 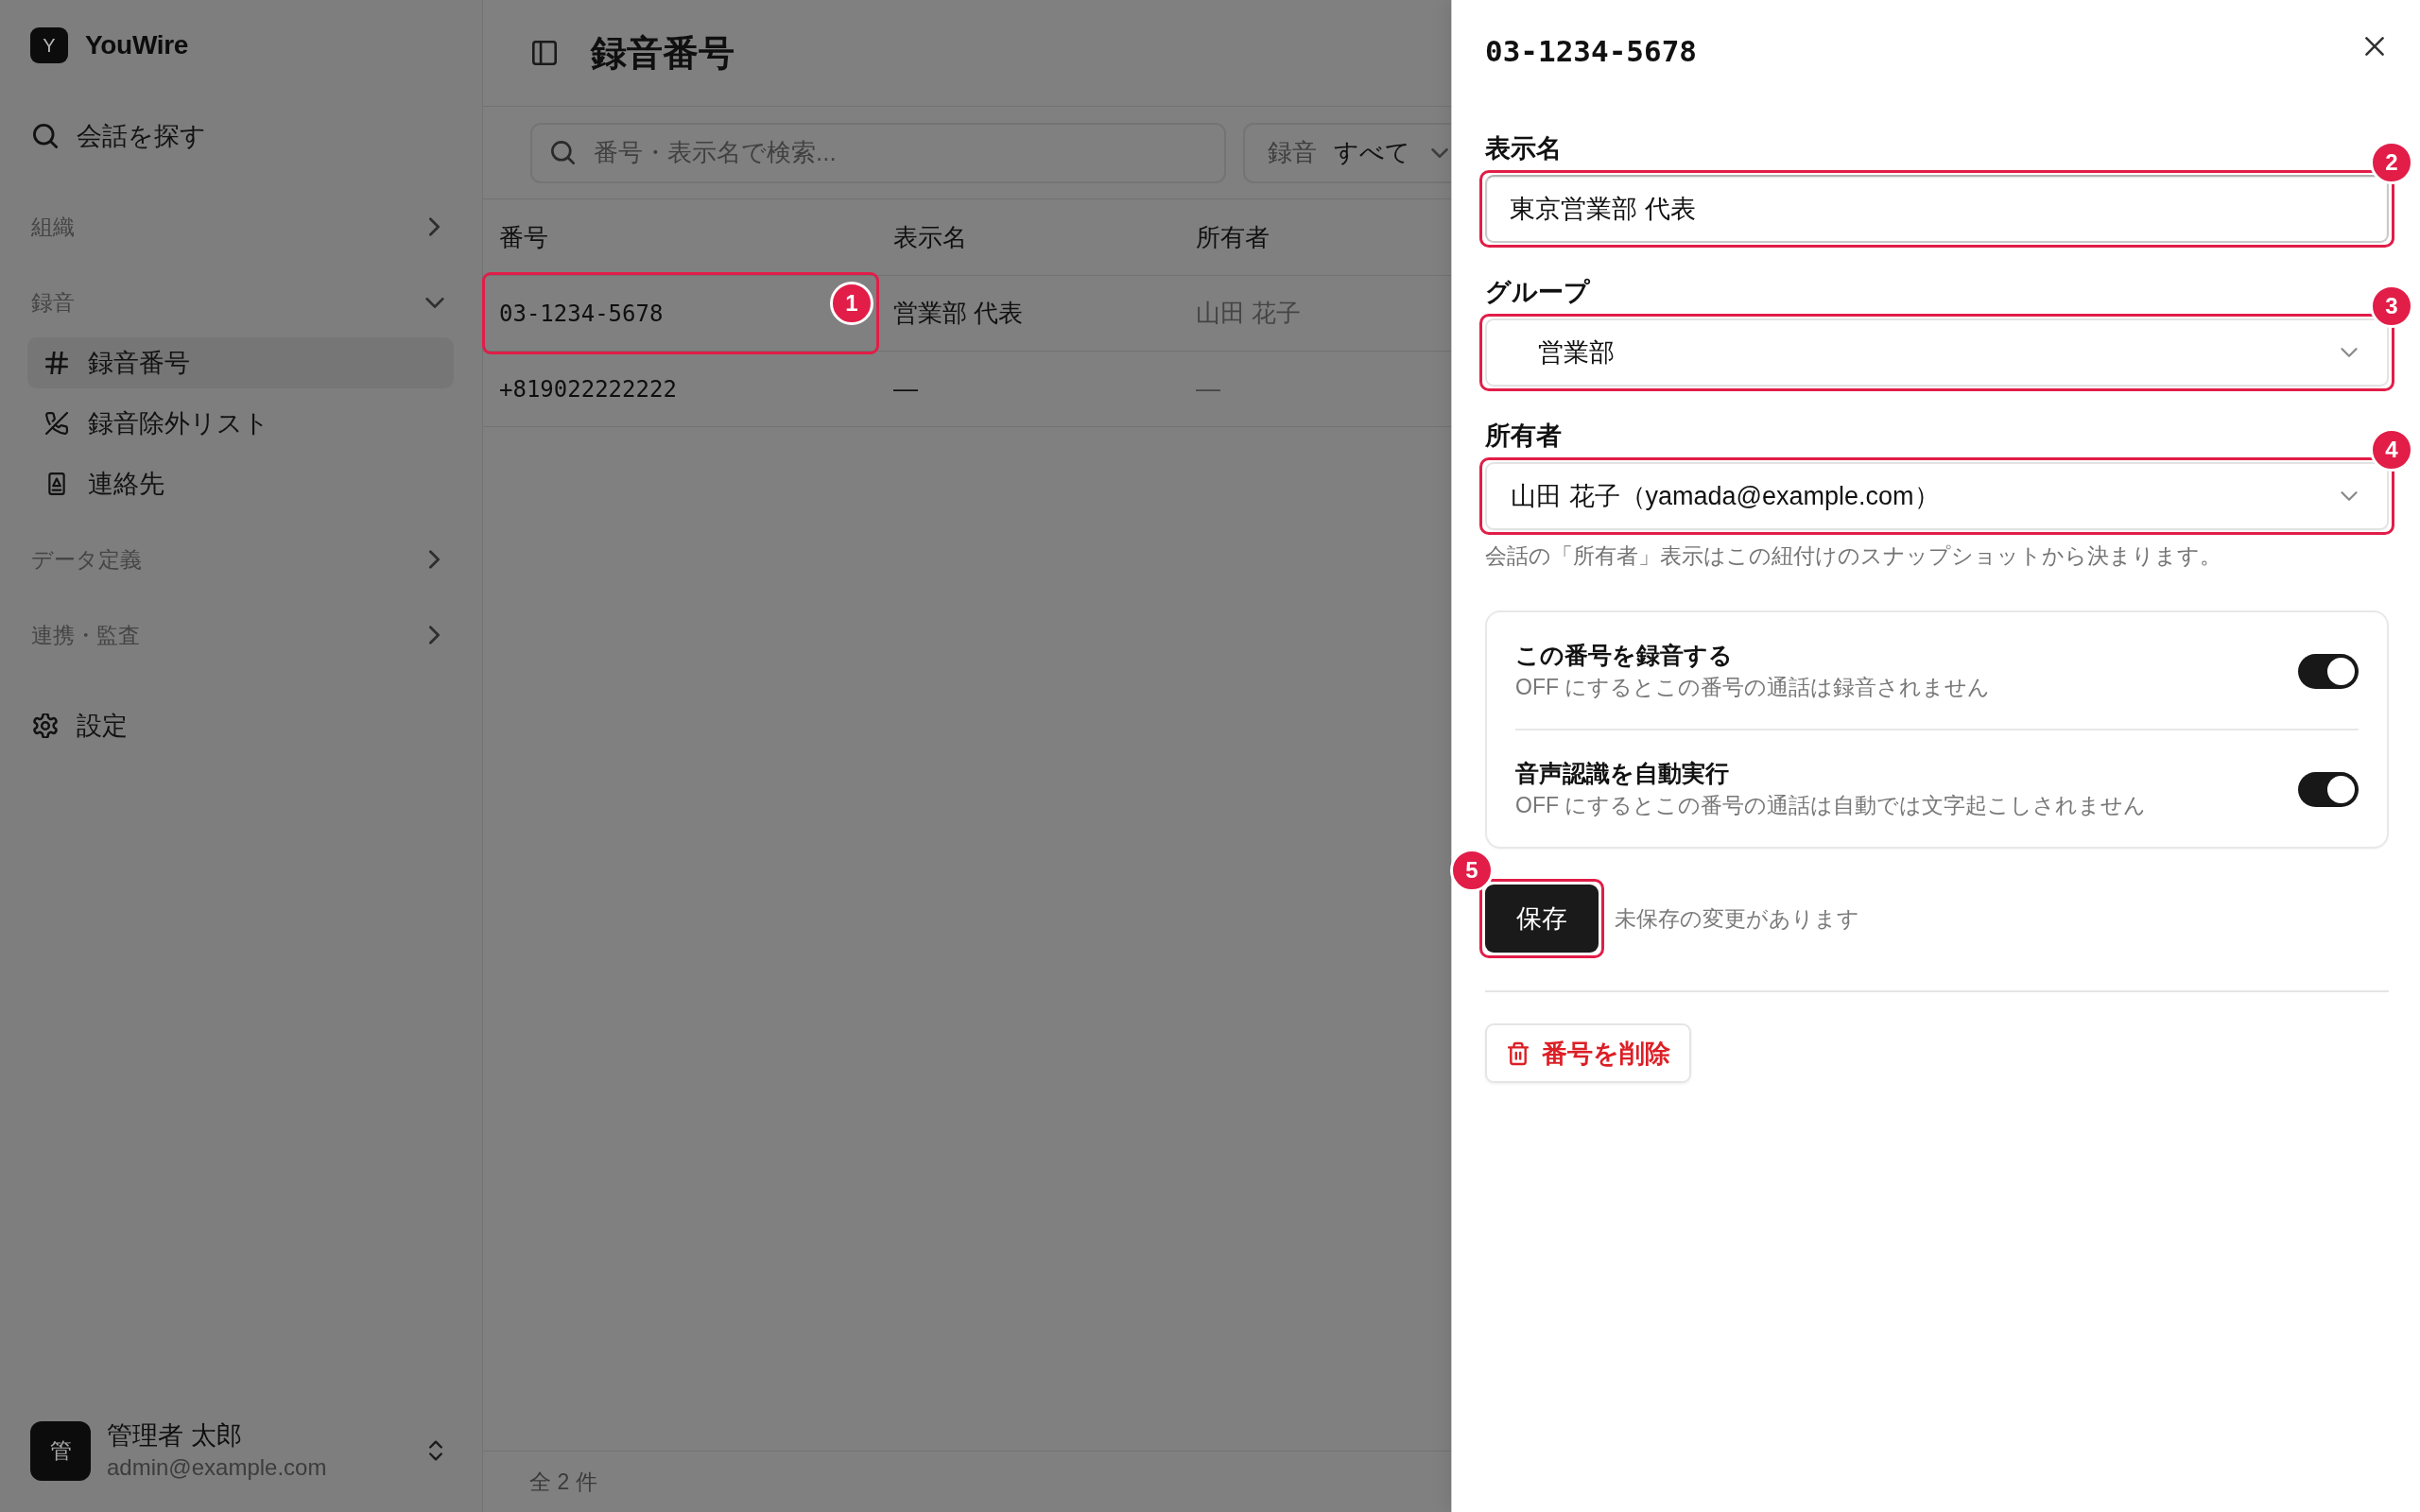 What do you see at coordinates (1853, 556) in the screenshot?
I see `field-hint: 会話の「所有者」表示はこの紐付けのスナップショットから決まります。` at bounding box center [1853, 556].